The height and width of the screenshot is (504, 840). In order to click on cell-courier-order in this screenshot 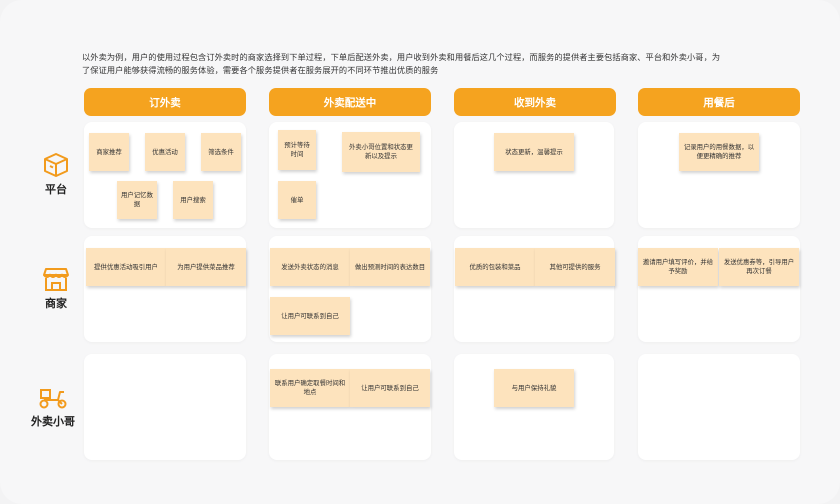, I will do `click(165, 407)`.